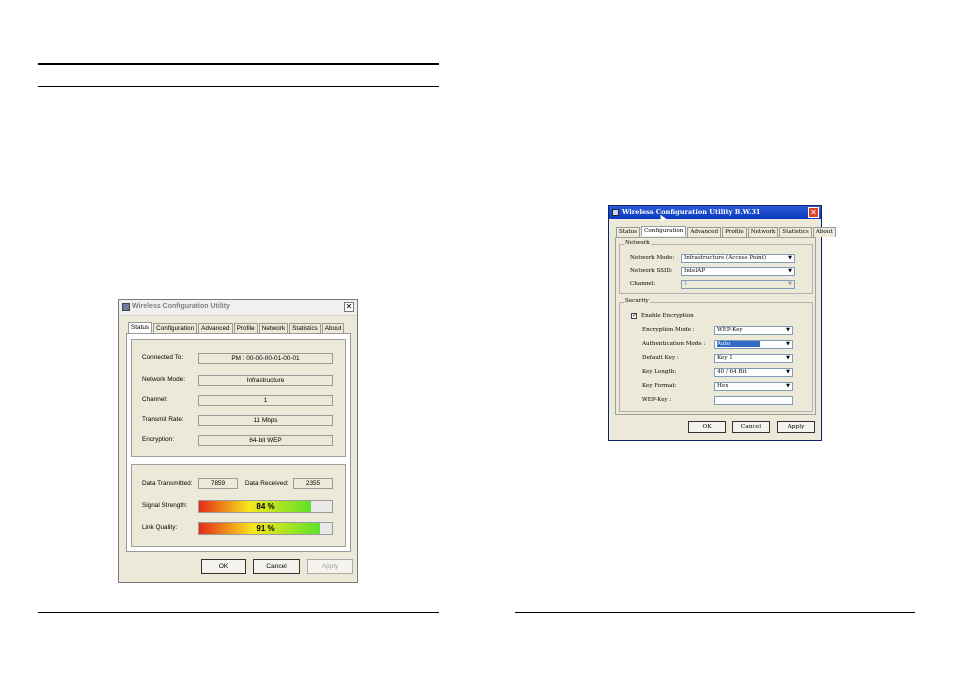  I want to click on data-received-label: Data Received:, so click(267, 483).